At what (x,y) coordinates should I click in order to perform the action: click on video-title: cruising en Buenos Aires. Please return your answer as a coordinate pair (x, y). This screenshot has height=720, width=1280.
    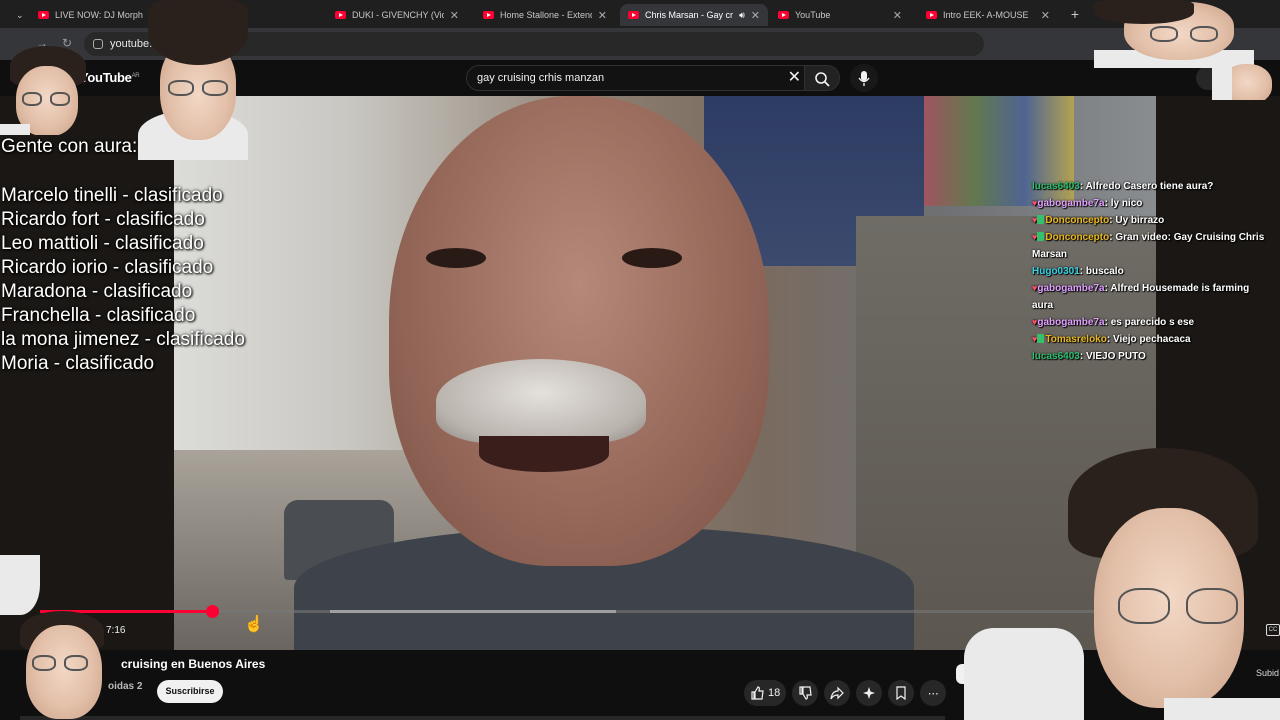
    Looking at the image, I should click on (193, 664).